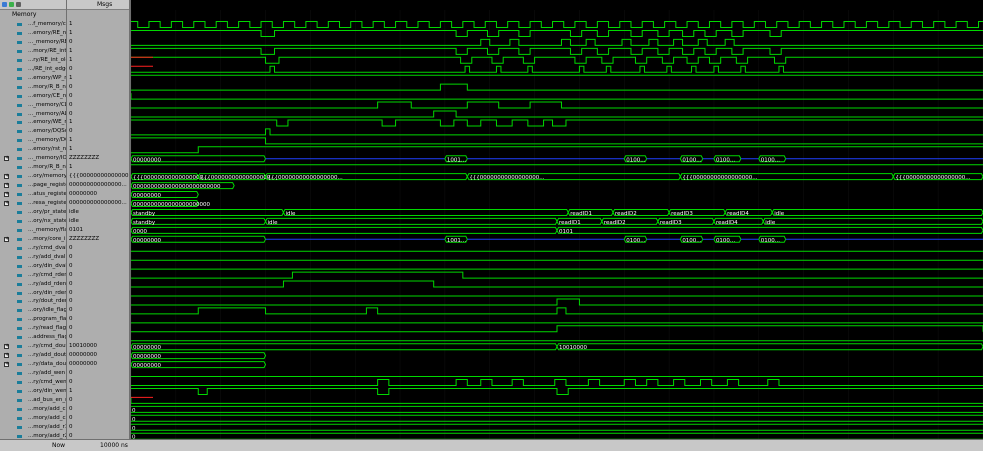 This screenshot has height=451, width=983. What do you see at coordinates (4, 4) in the screenshot?
I see `zoom-icon` at bounding box center [4, 4].